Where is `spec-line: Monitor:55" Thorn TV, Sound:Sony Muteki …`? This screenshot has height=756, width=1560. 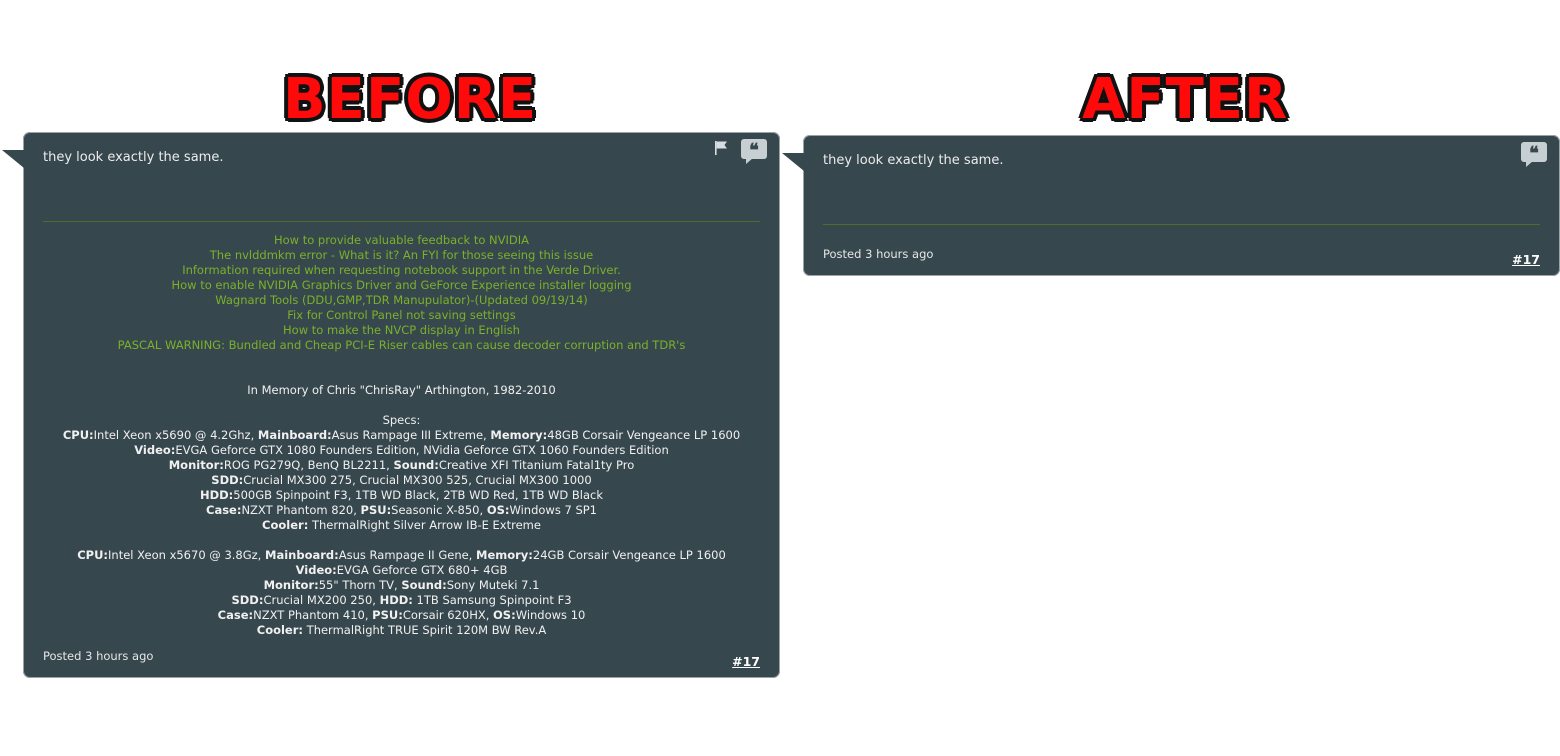 spec-line: Monitor:55" Thorn TV, Sound:Sony Muteki … is located at coordinates (401, 585).